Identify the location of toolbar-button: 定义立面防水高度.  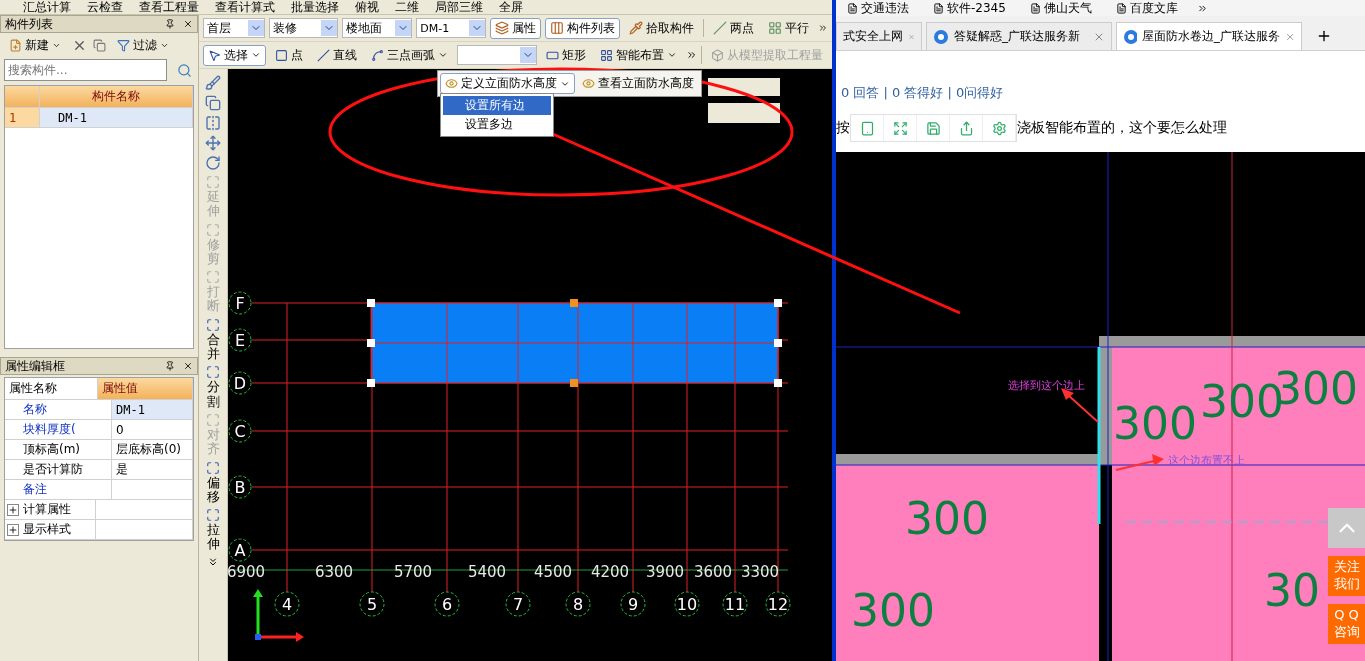
(507, 83).